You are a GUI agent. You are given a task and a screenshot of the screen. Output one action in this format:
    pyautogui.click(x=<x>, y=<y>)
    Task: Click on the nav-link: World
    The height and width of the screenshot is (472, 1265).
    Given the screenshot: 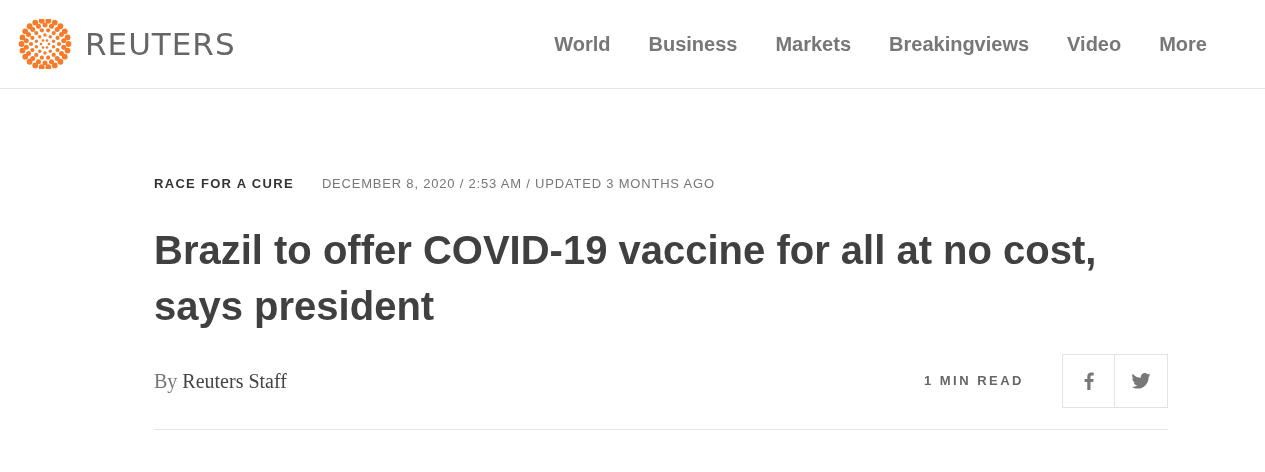 What is the action you would take?
    pyautogui.click(x=582, y=44)
    